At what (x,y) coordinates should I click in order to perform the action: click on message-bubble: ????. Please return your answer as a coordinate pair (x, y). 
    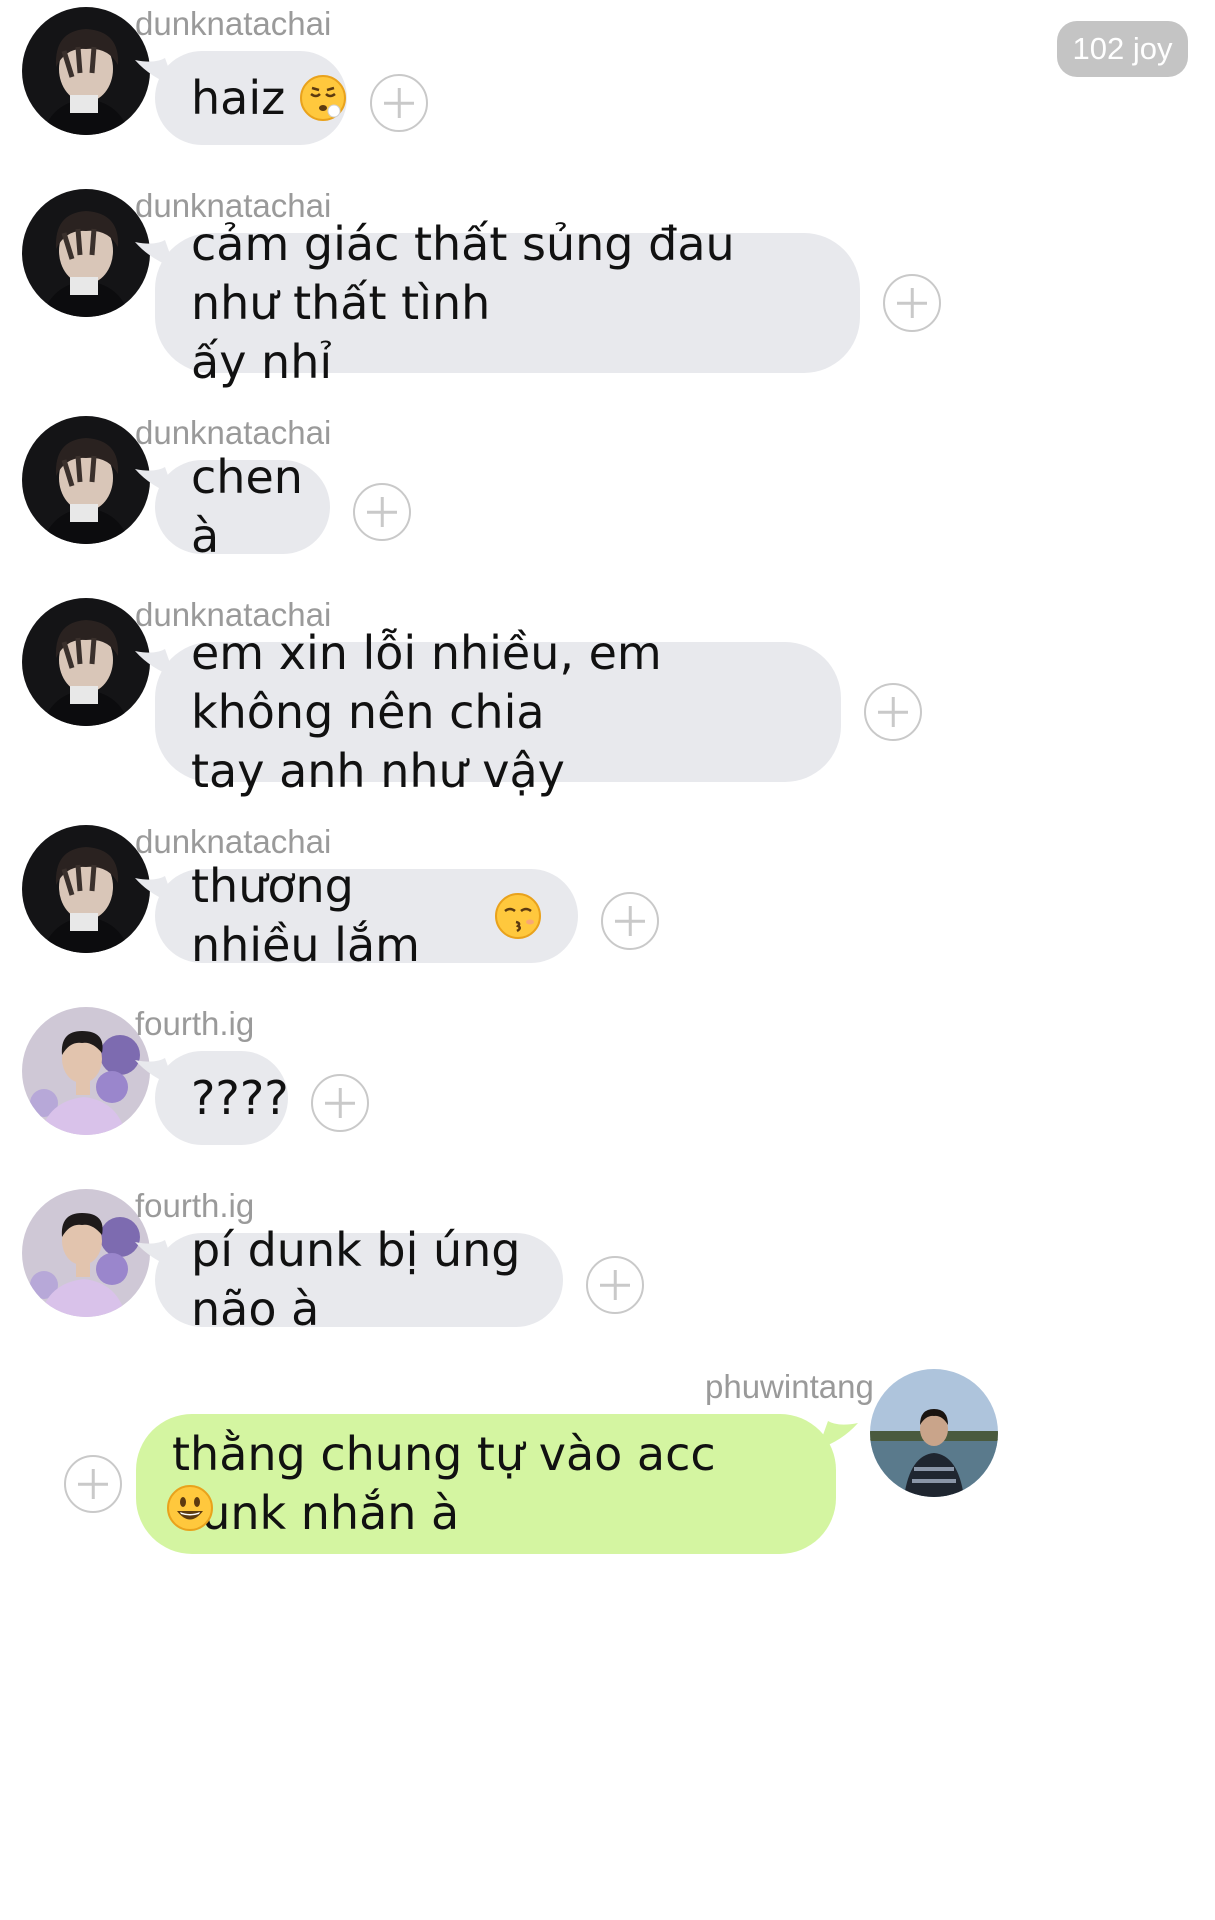
    Looking at the image, I should click on (222, 1098).